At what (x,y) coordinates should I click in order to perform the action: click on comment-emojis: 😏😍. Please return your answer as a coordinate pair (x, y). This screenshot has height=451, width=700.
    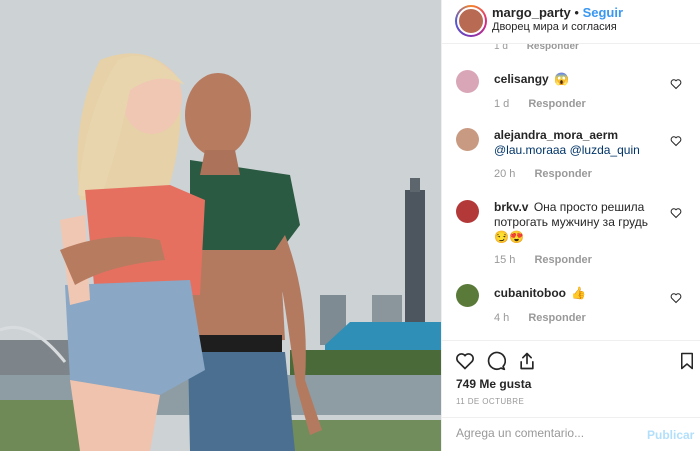
    Looking at the image, I should click on (509, 237).